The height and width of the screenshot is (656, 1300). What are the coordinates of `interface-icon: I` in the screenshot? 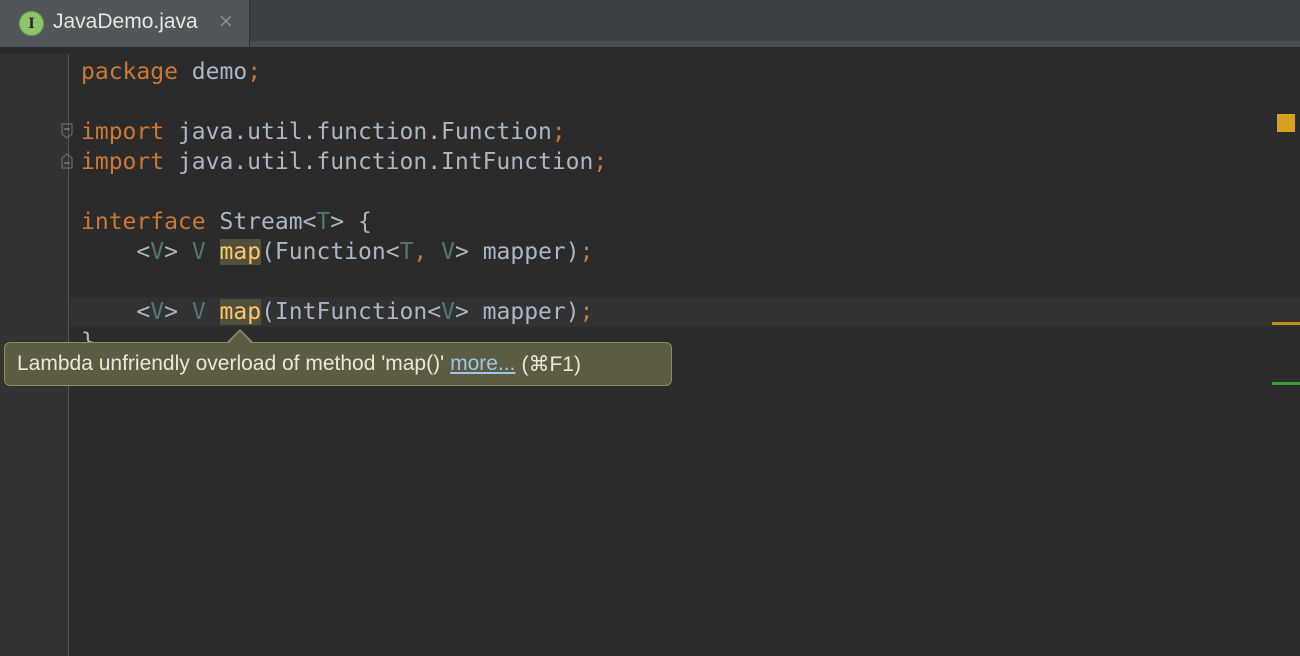 It's located at (31, 23).